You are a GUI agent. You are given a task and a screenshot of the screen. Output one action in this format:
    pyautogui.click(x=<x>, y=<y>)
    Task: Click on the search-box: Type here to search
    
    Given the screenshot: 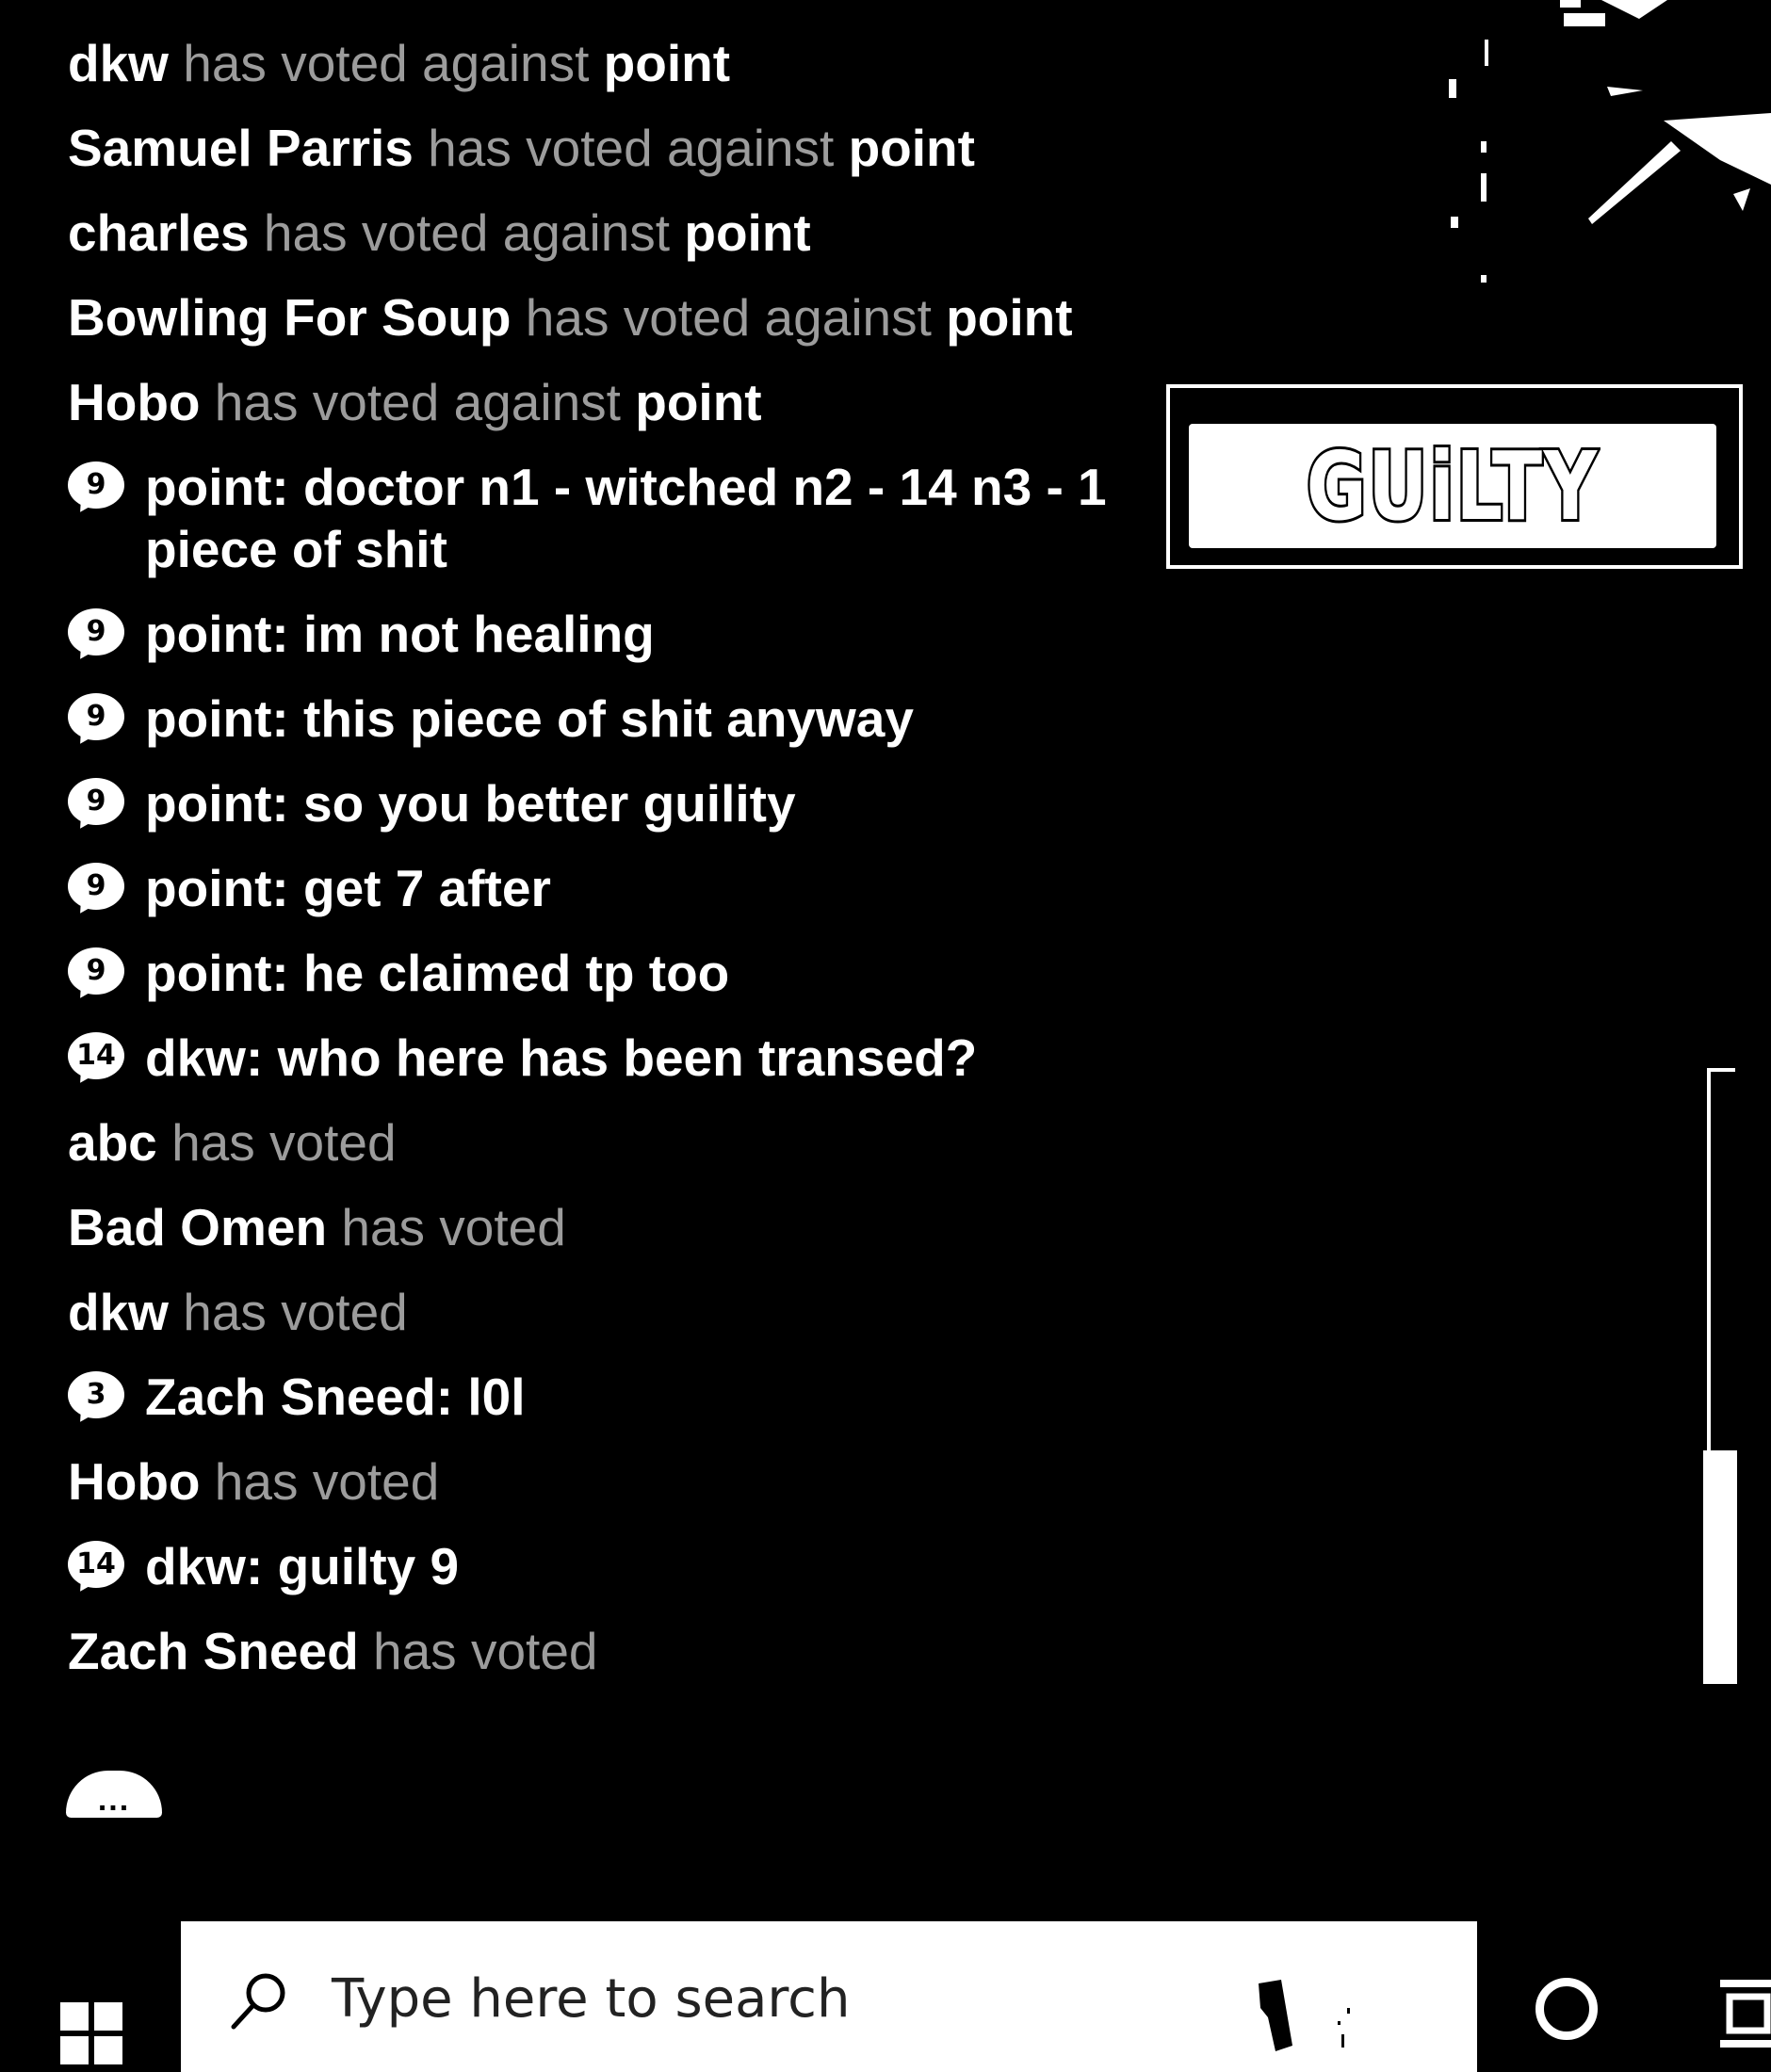 What is the action you would take?
    pyautogui.click(x=829, y=1996)
    